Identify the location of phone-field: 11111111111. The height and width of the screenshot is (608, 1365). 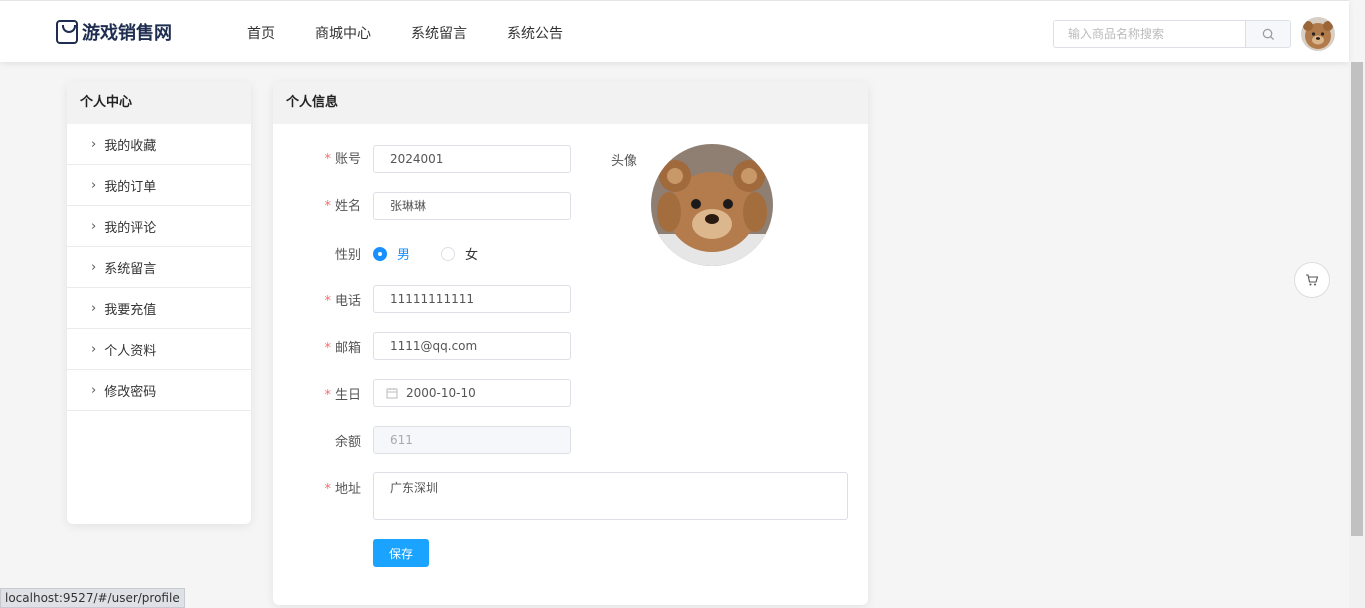
(472, 299).